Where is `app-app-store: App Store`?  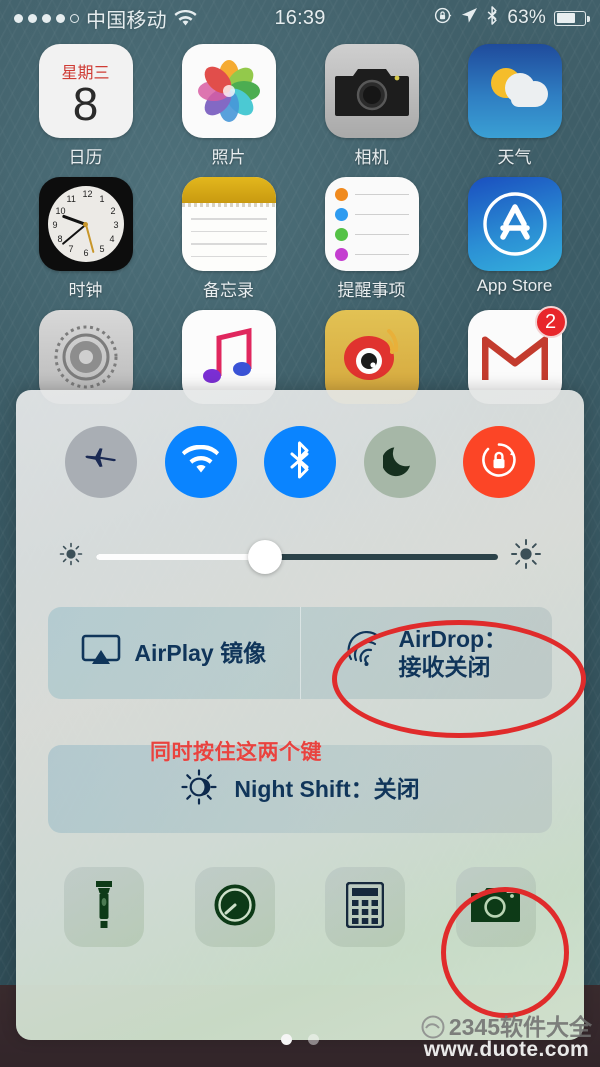
app-app-store: App Store is located at coordinates (515, 239).